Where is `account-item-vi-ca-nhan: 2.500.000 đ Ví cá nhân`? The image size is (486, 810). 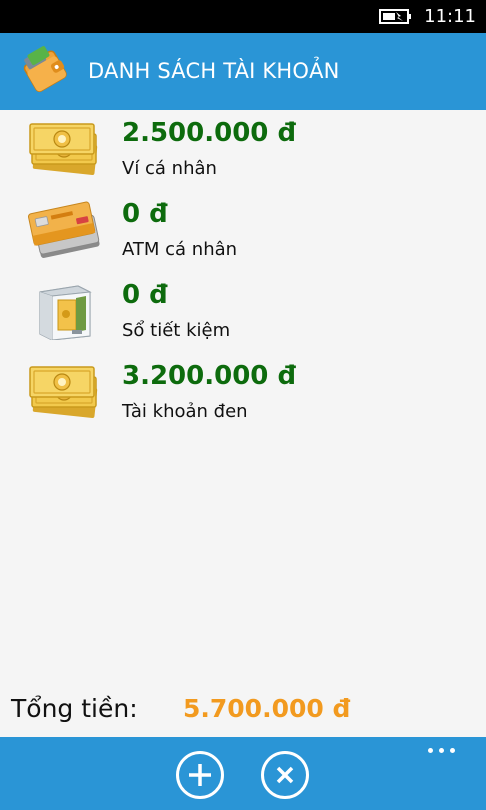
account-item-vi-ca-nhan: 2.500.000 đ Ví cá nhân is located at coordinates (243, 156).